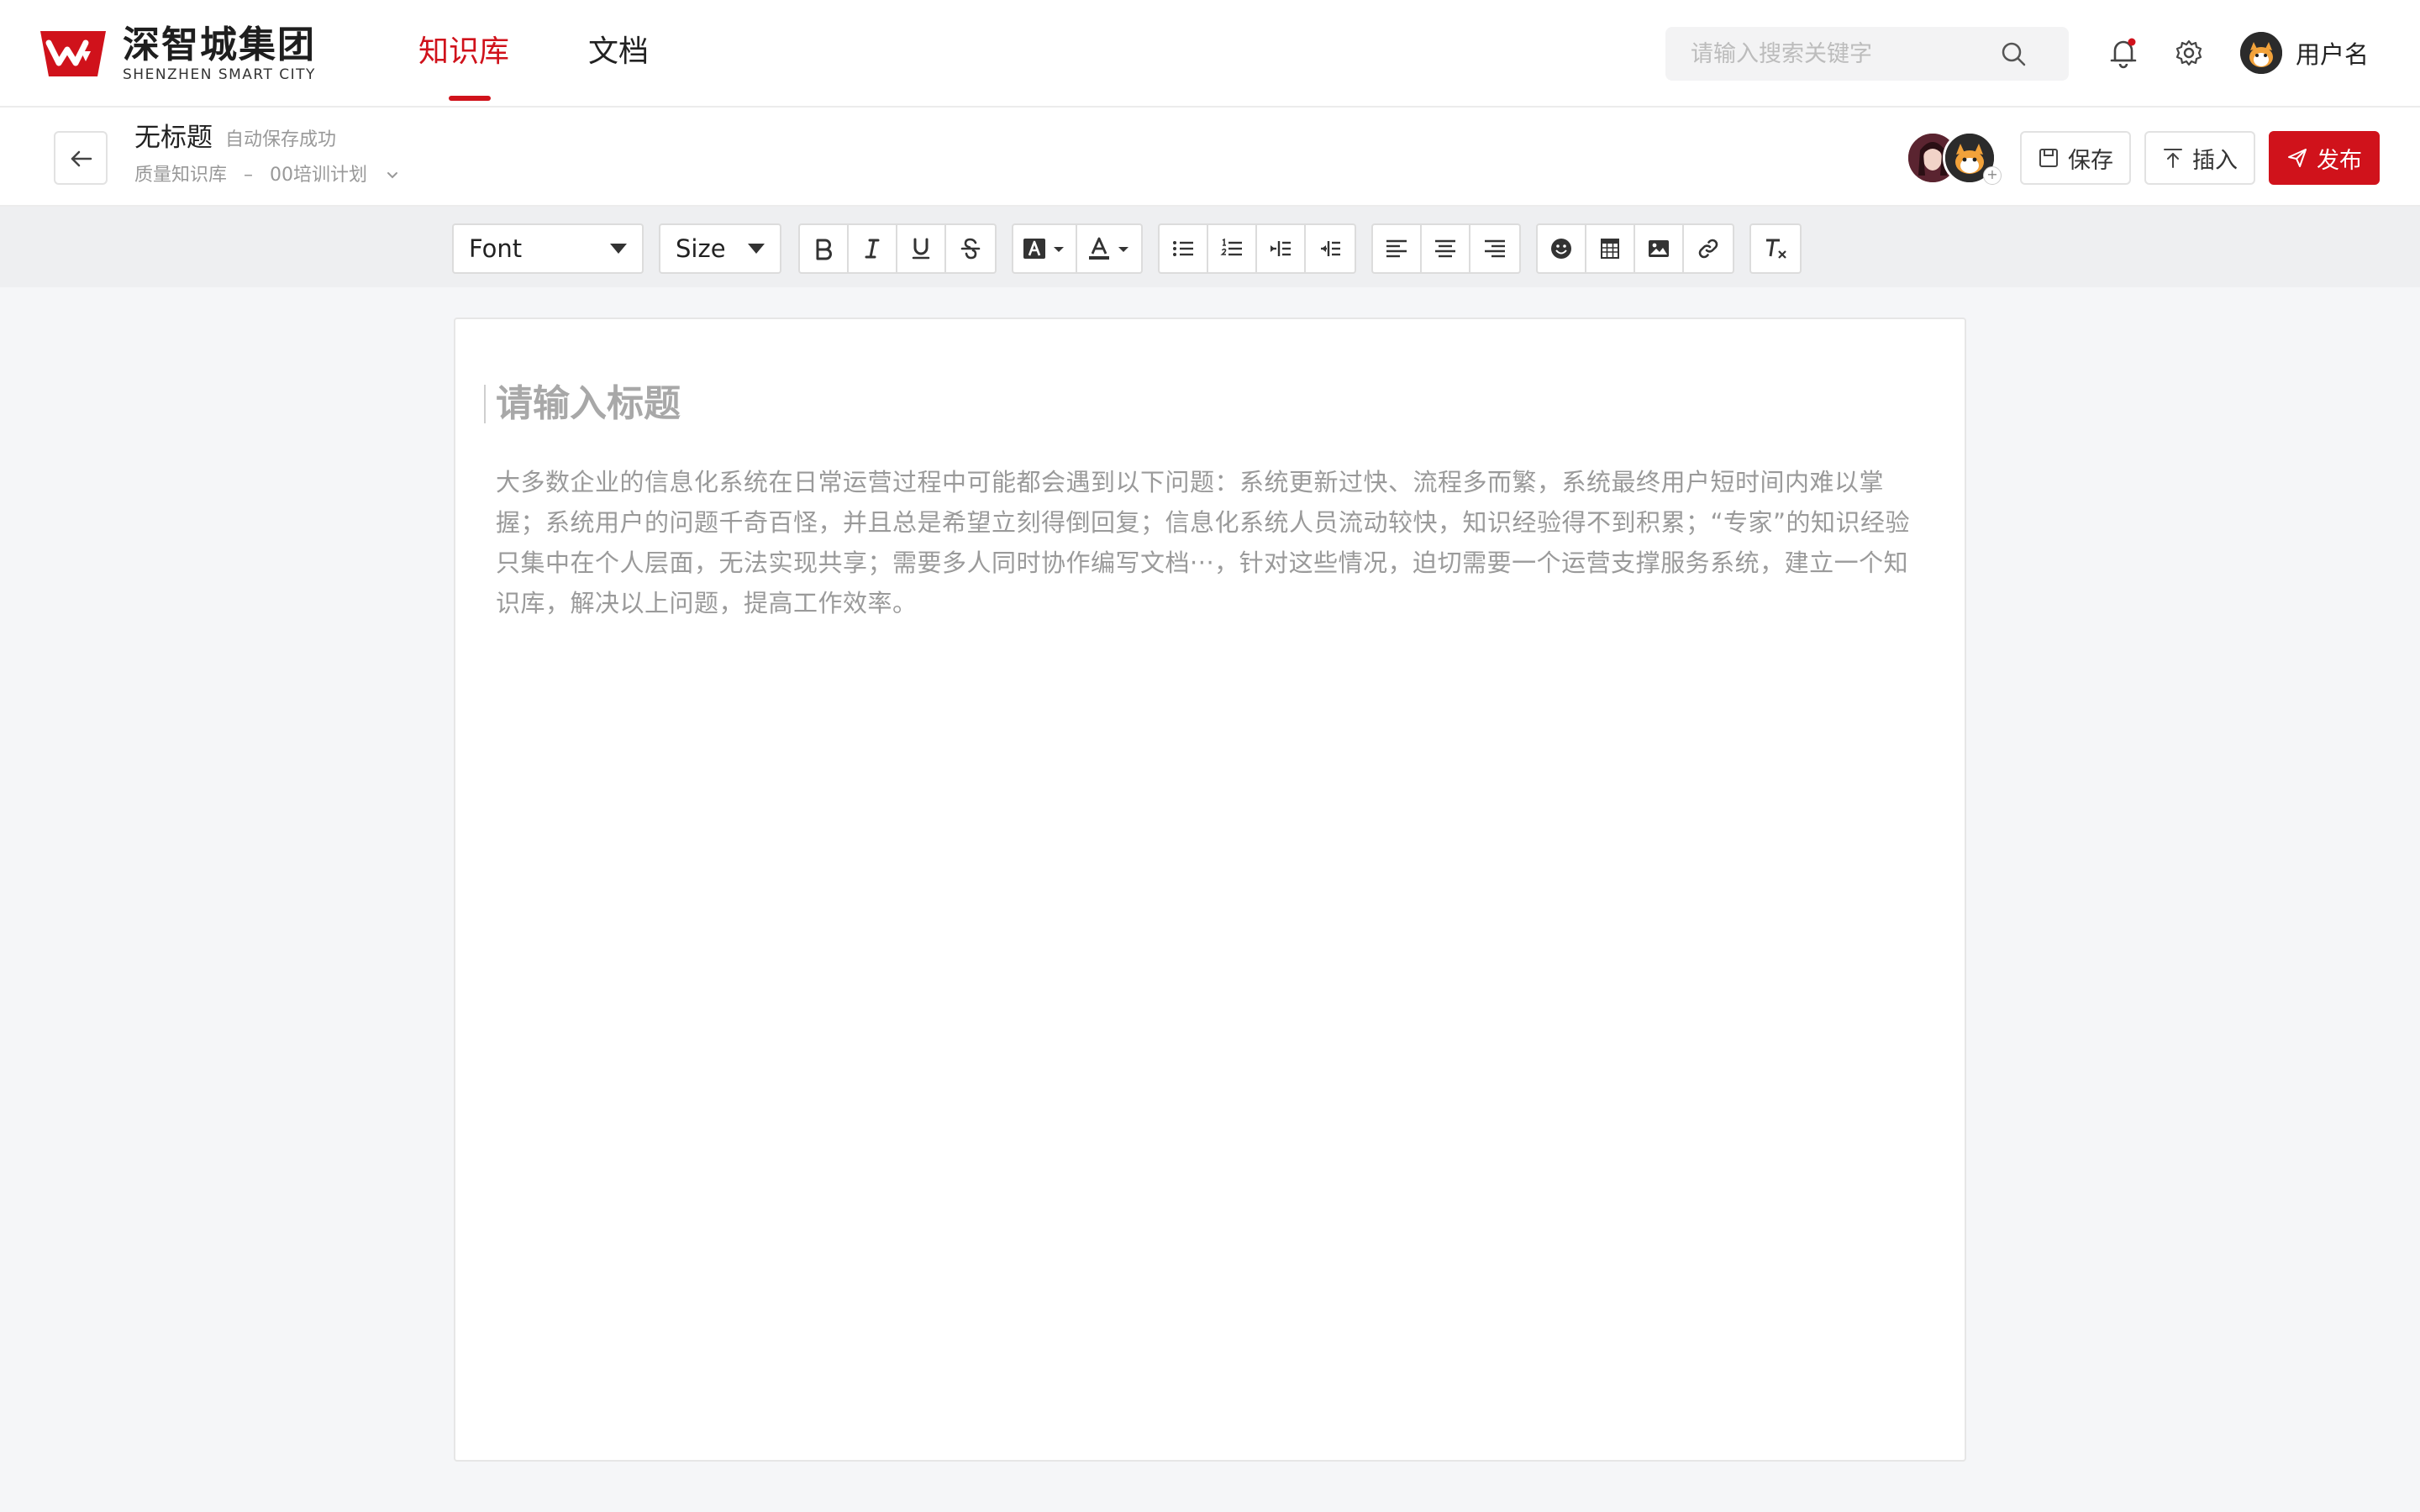 The width and height of the screenshot is (2420, 1512). I want to click on breadcrumb: 质量知识库 – 00培训计划, so click(268, 175).